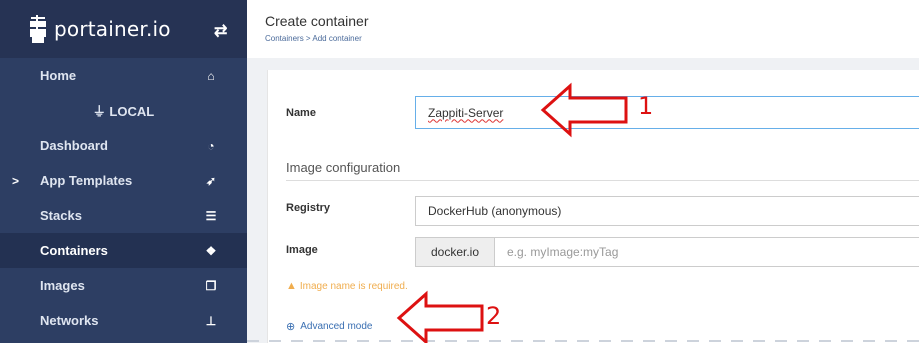  What do you see at coordinates (494, 316) in the screenshot?
I see `annotation-number-2: 2` at bounding box center [494, 316].